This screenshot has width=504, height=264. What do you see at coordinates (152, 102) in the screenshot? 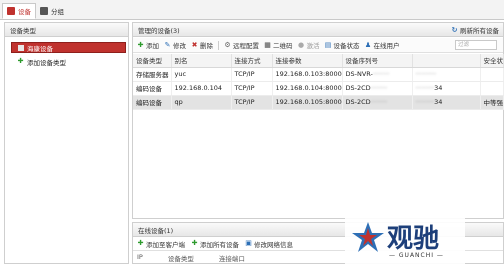
I see `cell-device-type: 编码设备` at bounding box center [152, 102].